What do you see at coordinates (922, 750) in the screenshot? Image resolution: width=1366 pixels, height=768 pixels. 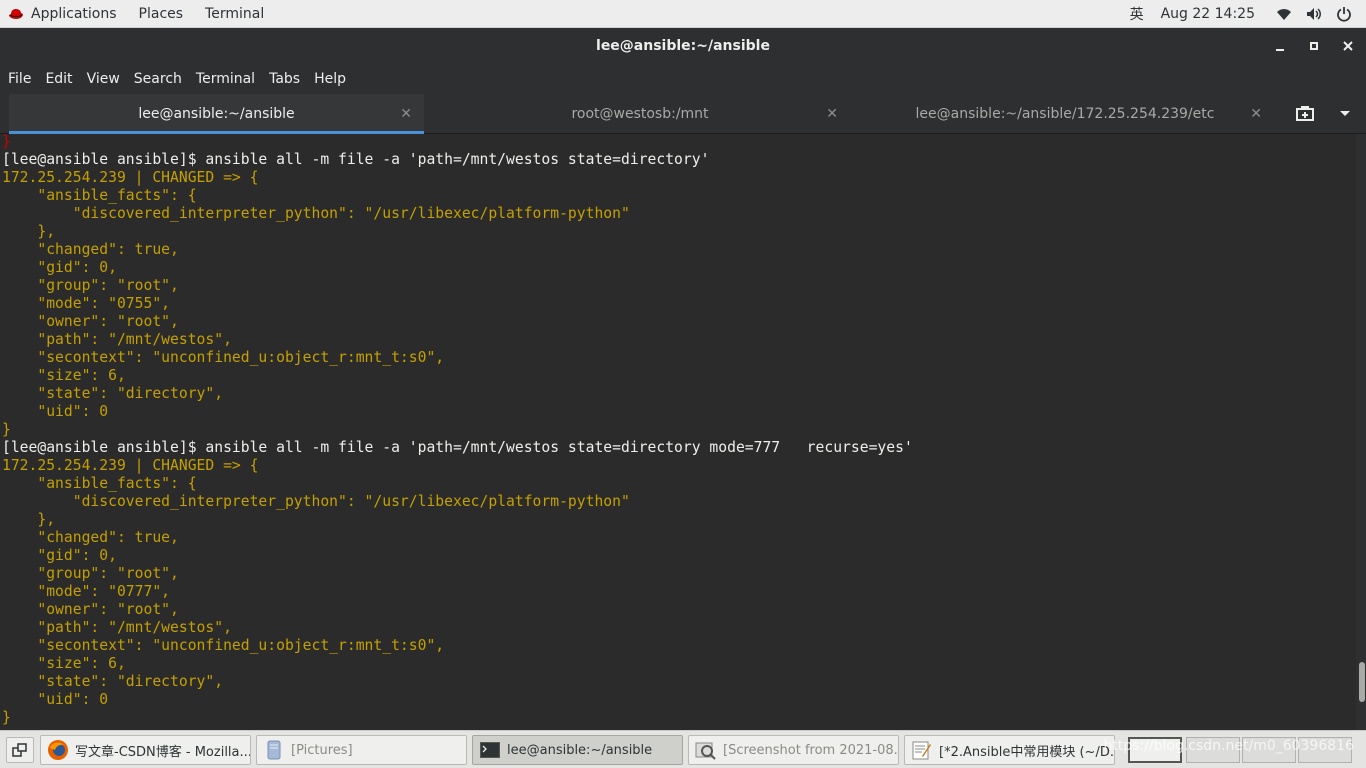 I see `text-editor-icon` at bounding box center [922, 750].